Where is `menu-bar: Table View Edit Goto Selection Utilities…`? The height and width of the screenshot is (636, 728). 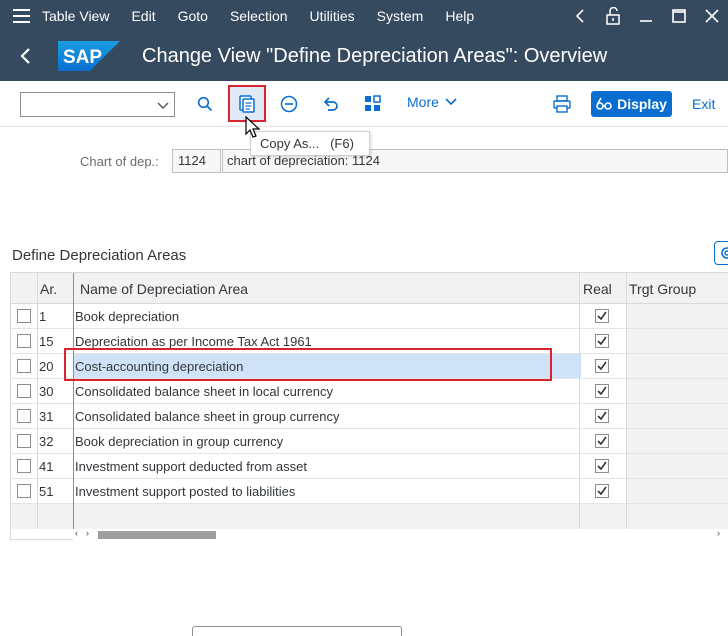
menu-bar: Table View Edit Goto Selection Utilities… is located at coordinates (364, 15).